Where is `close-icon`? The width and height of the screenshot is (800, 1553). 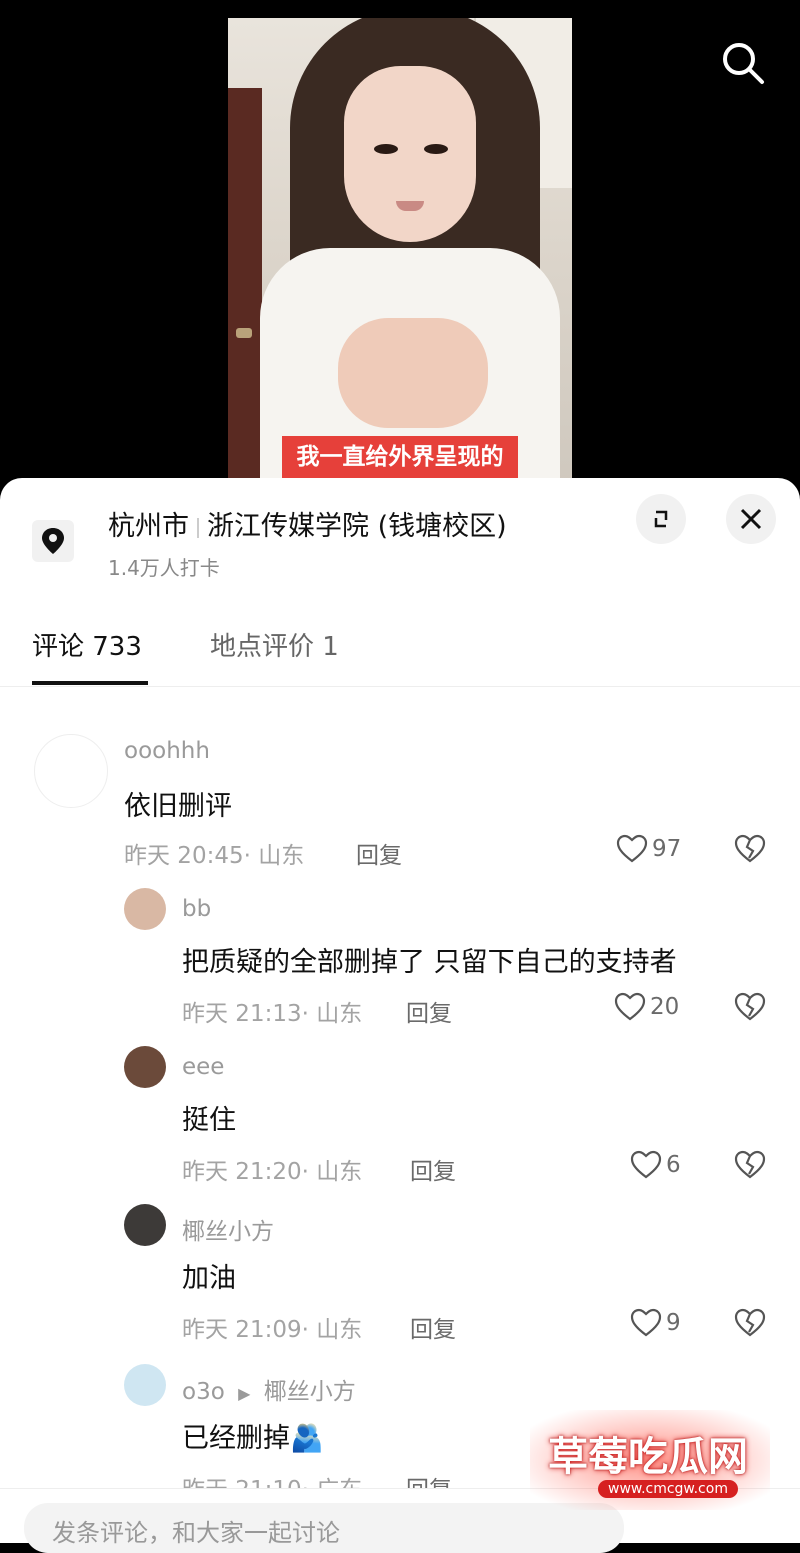 close-icon is located at coordinates (751, 519).